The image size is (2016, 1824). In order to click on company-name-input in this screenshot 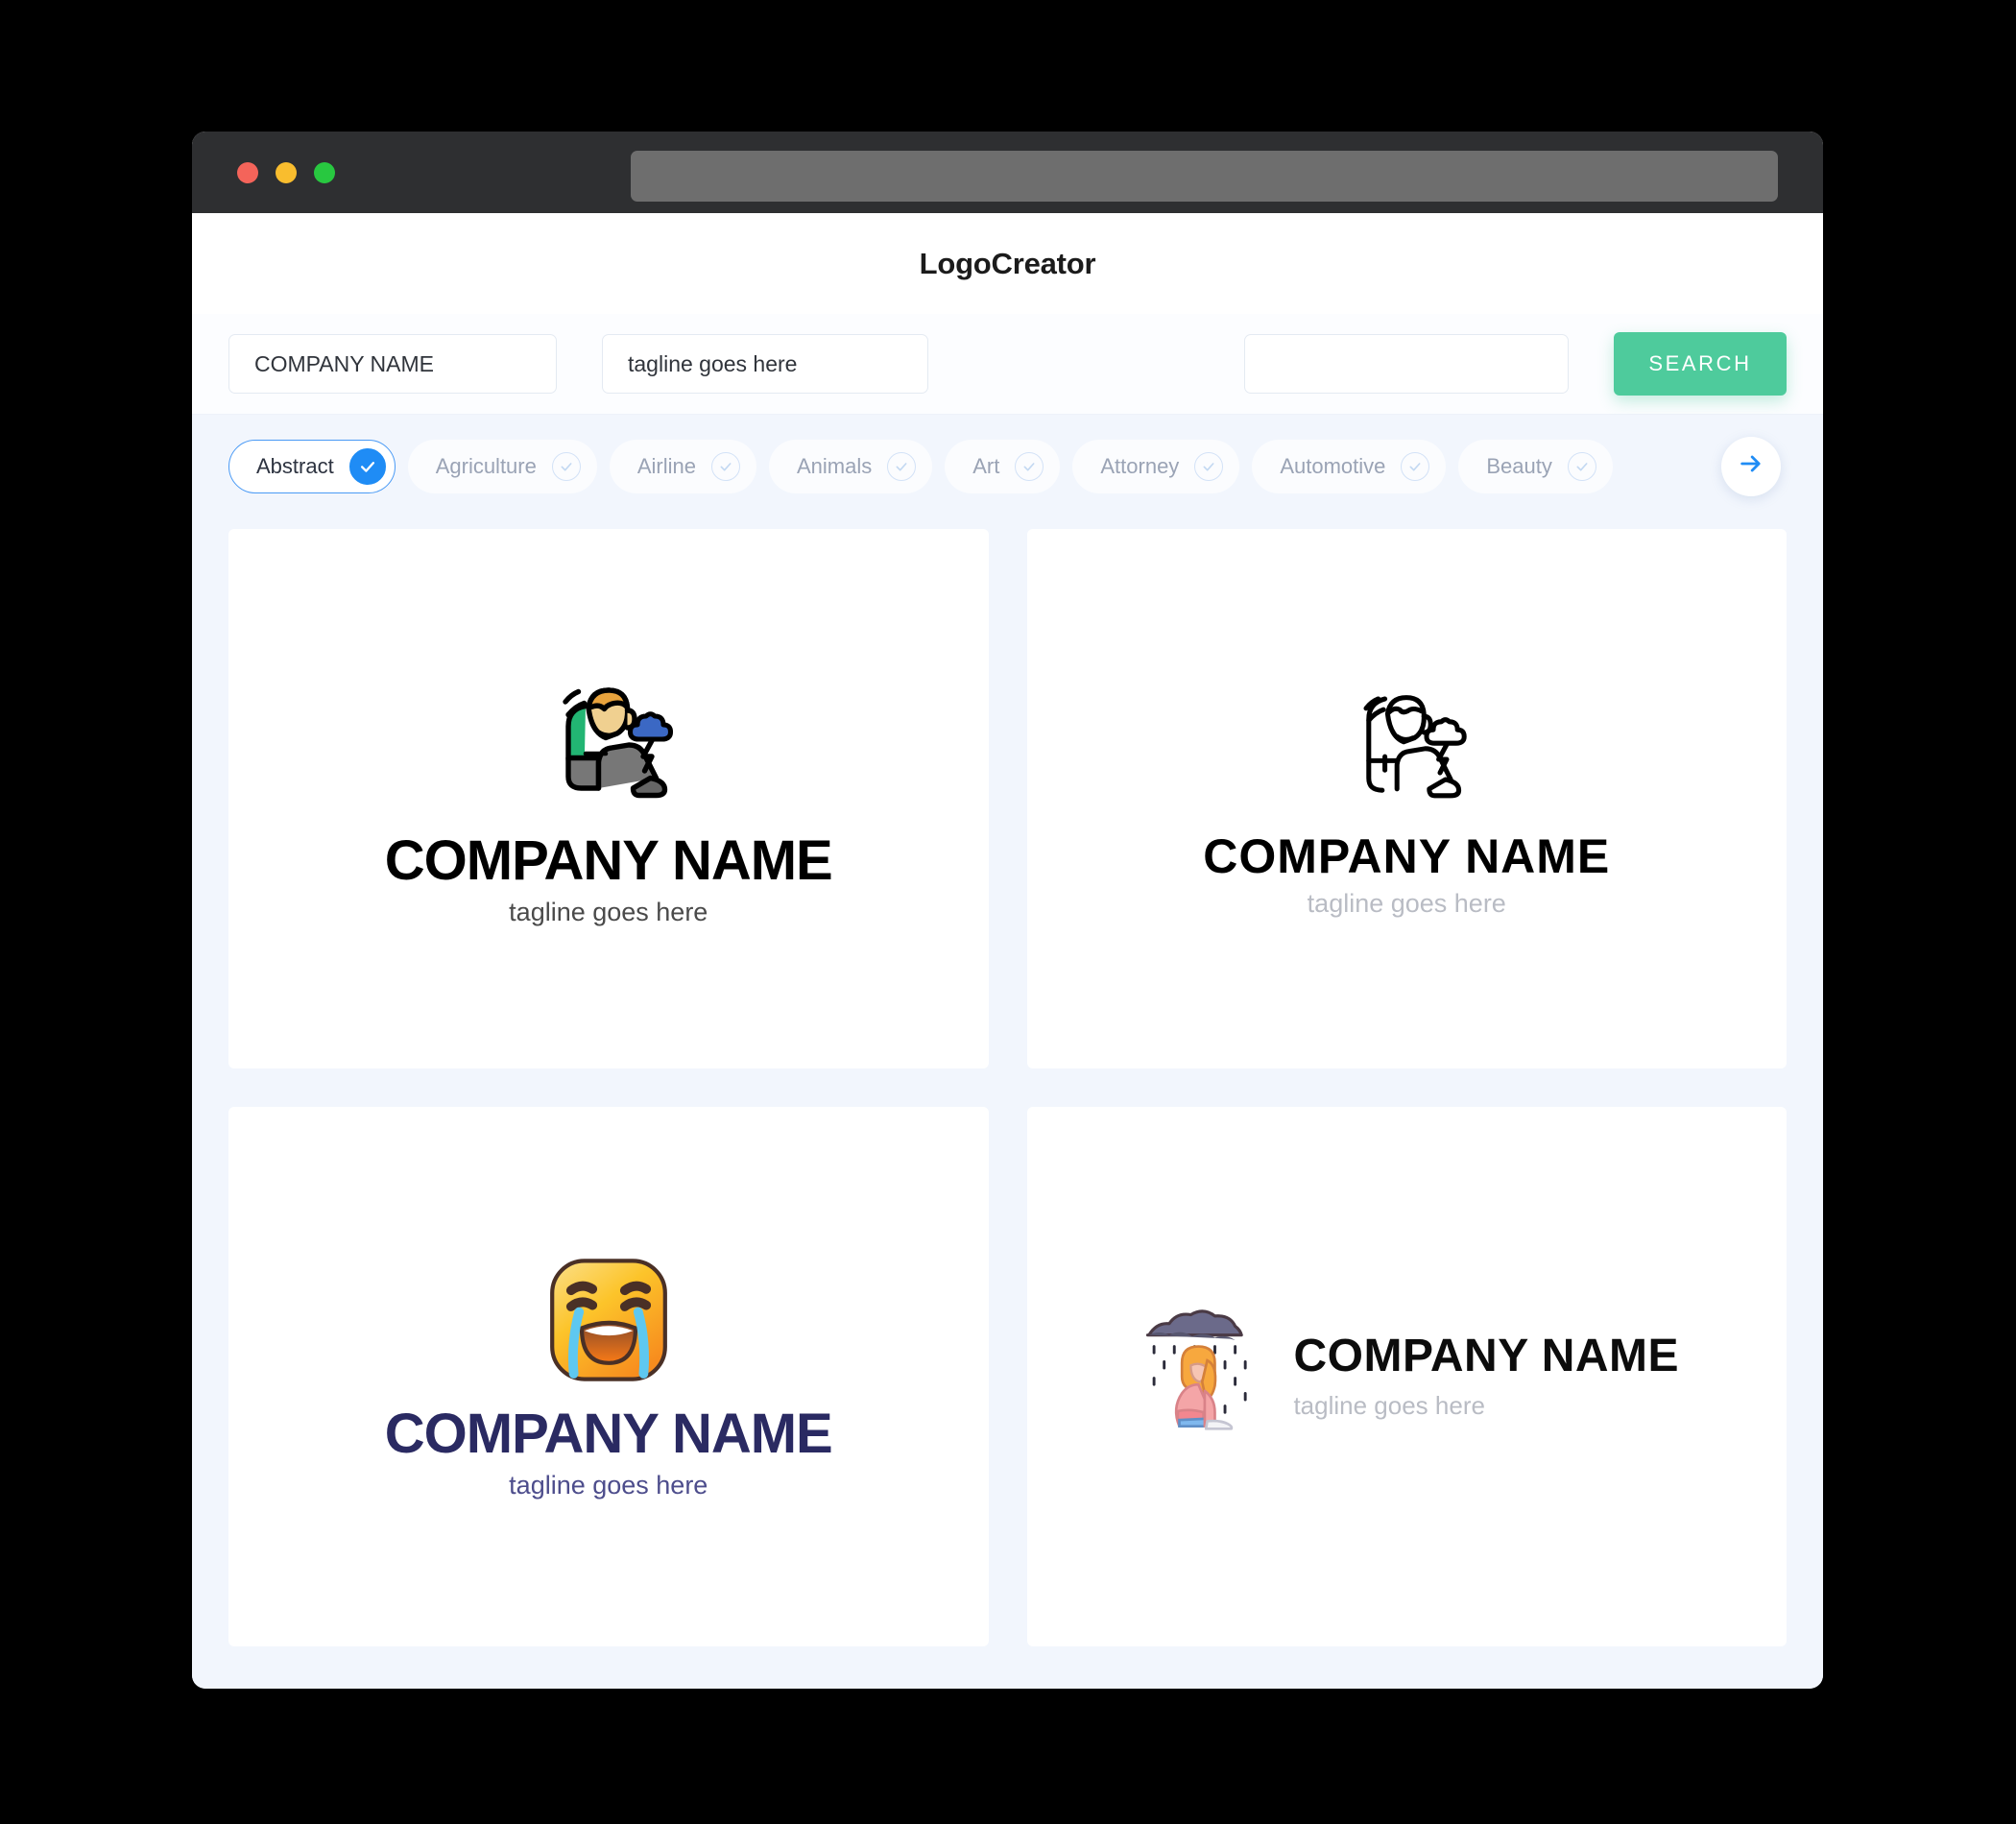, I will do `click(392, 364)`.